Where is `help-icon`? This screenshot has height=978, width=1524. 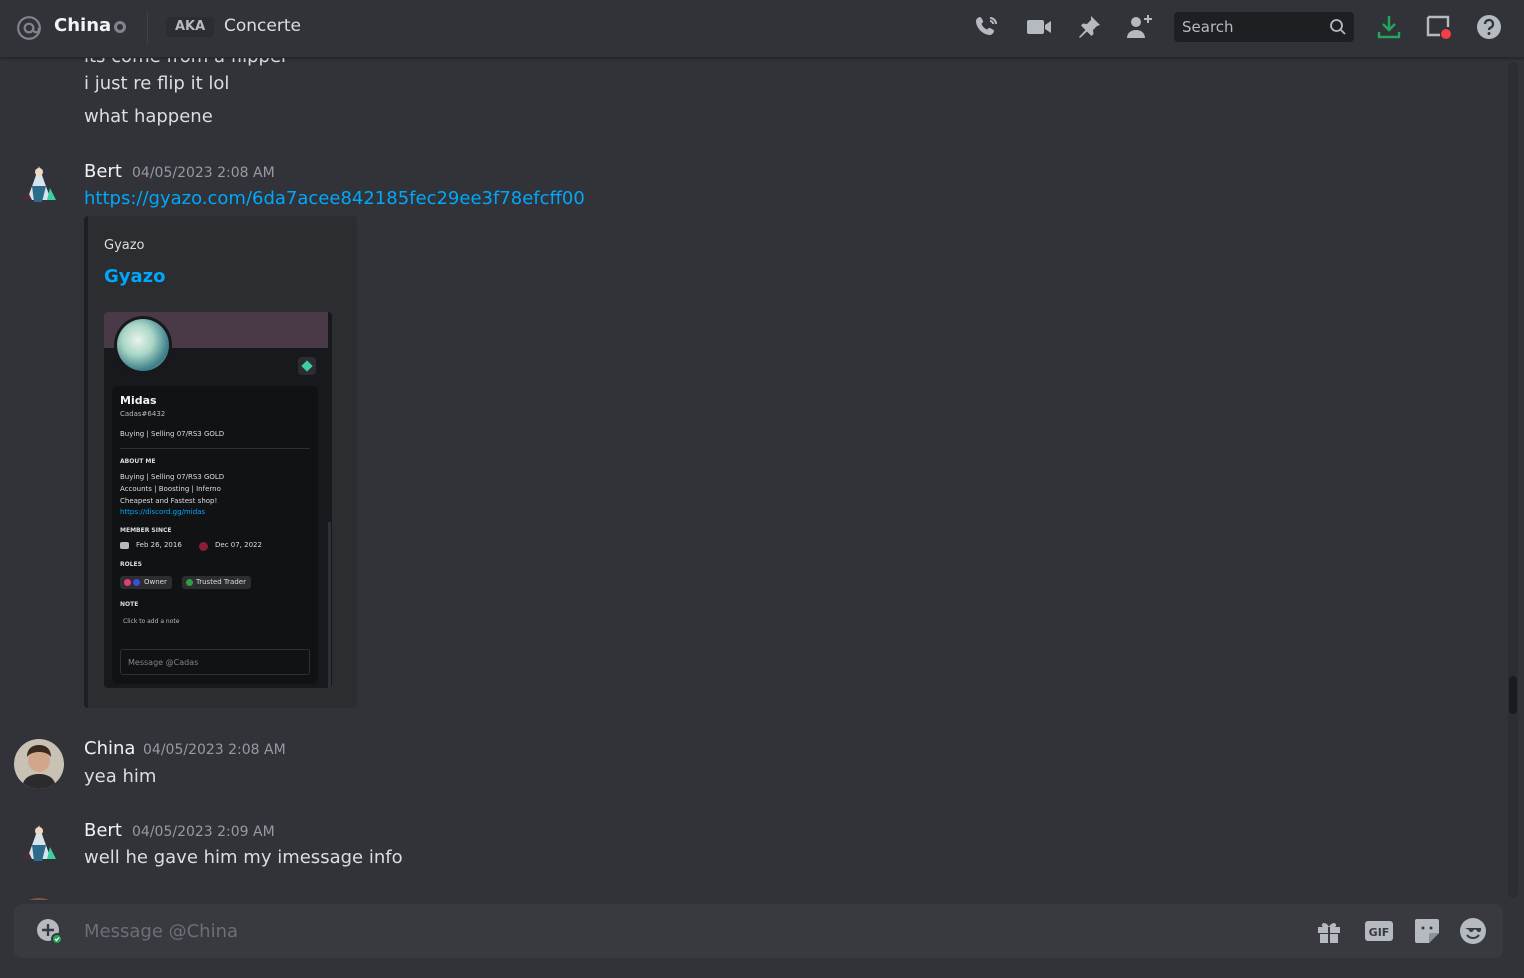
help-icon is located at coordinates (1489, 27).